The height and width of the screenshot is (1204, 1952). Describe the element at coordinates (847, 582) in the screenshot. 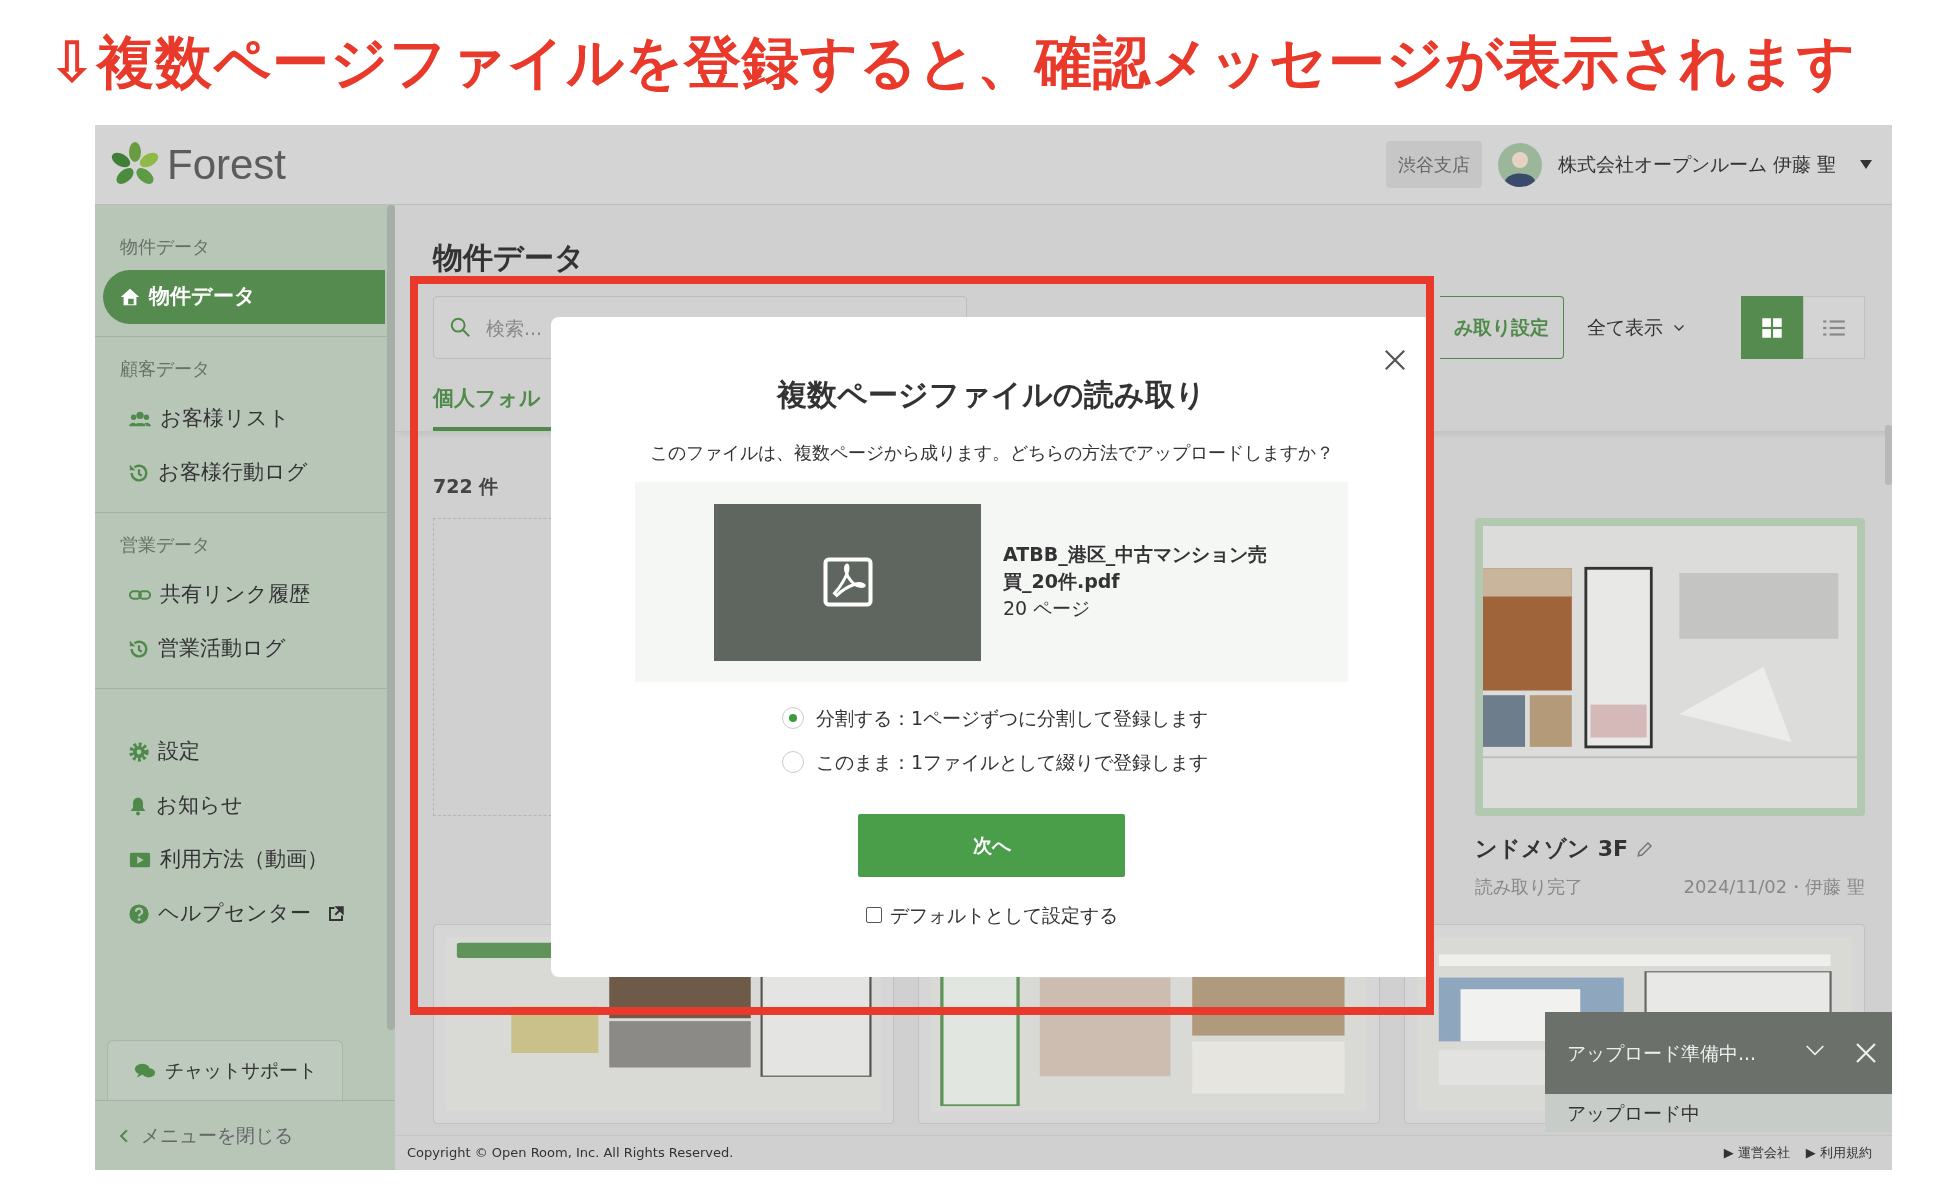

I see `pdf-icon` at that location.